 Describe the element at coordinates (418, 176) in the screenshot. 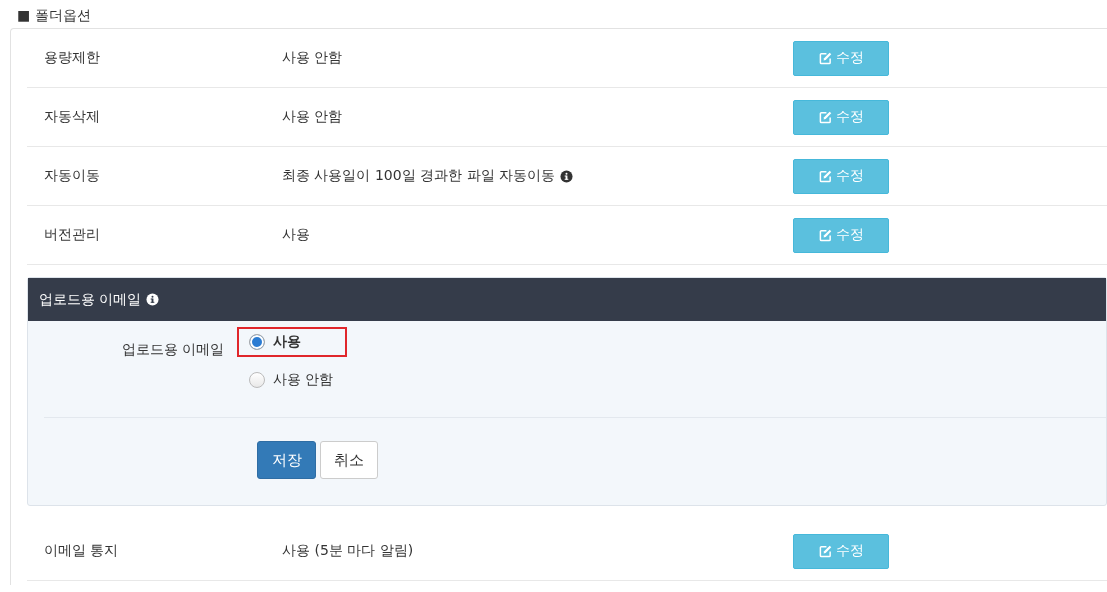

I see `option-value: 최종 사용일이 100일 경과한 파일 자동이동` at that location.